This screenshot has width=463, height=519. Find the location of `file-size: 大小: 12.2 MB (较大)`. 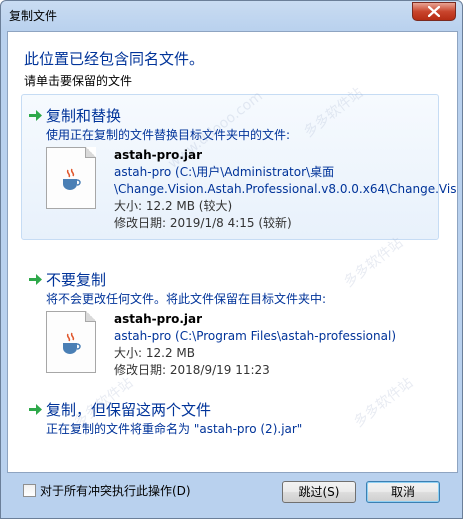

file-size: 大小: 12.2 MB (较大) is located at coordinates (173, 206).